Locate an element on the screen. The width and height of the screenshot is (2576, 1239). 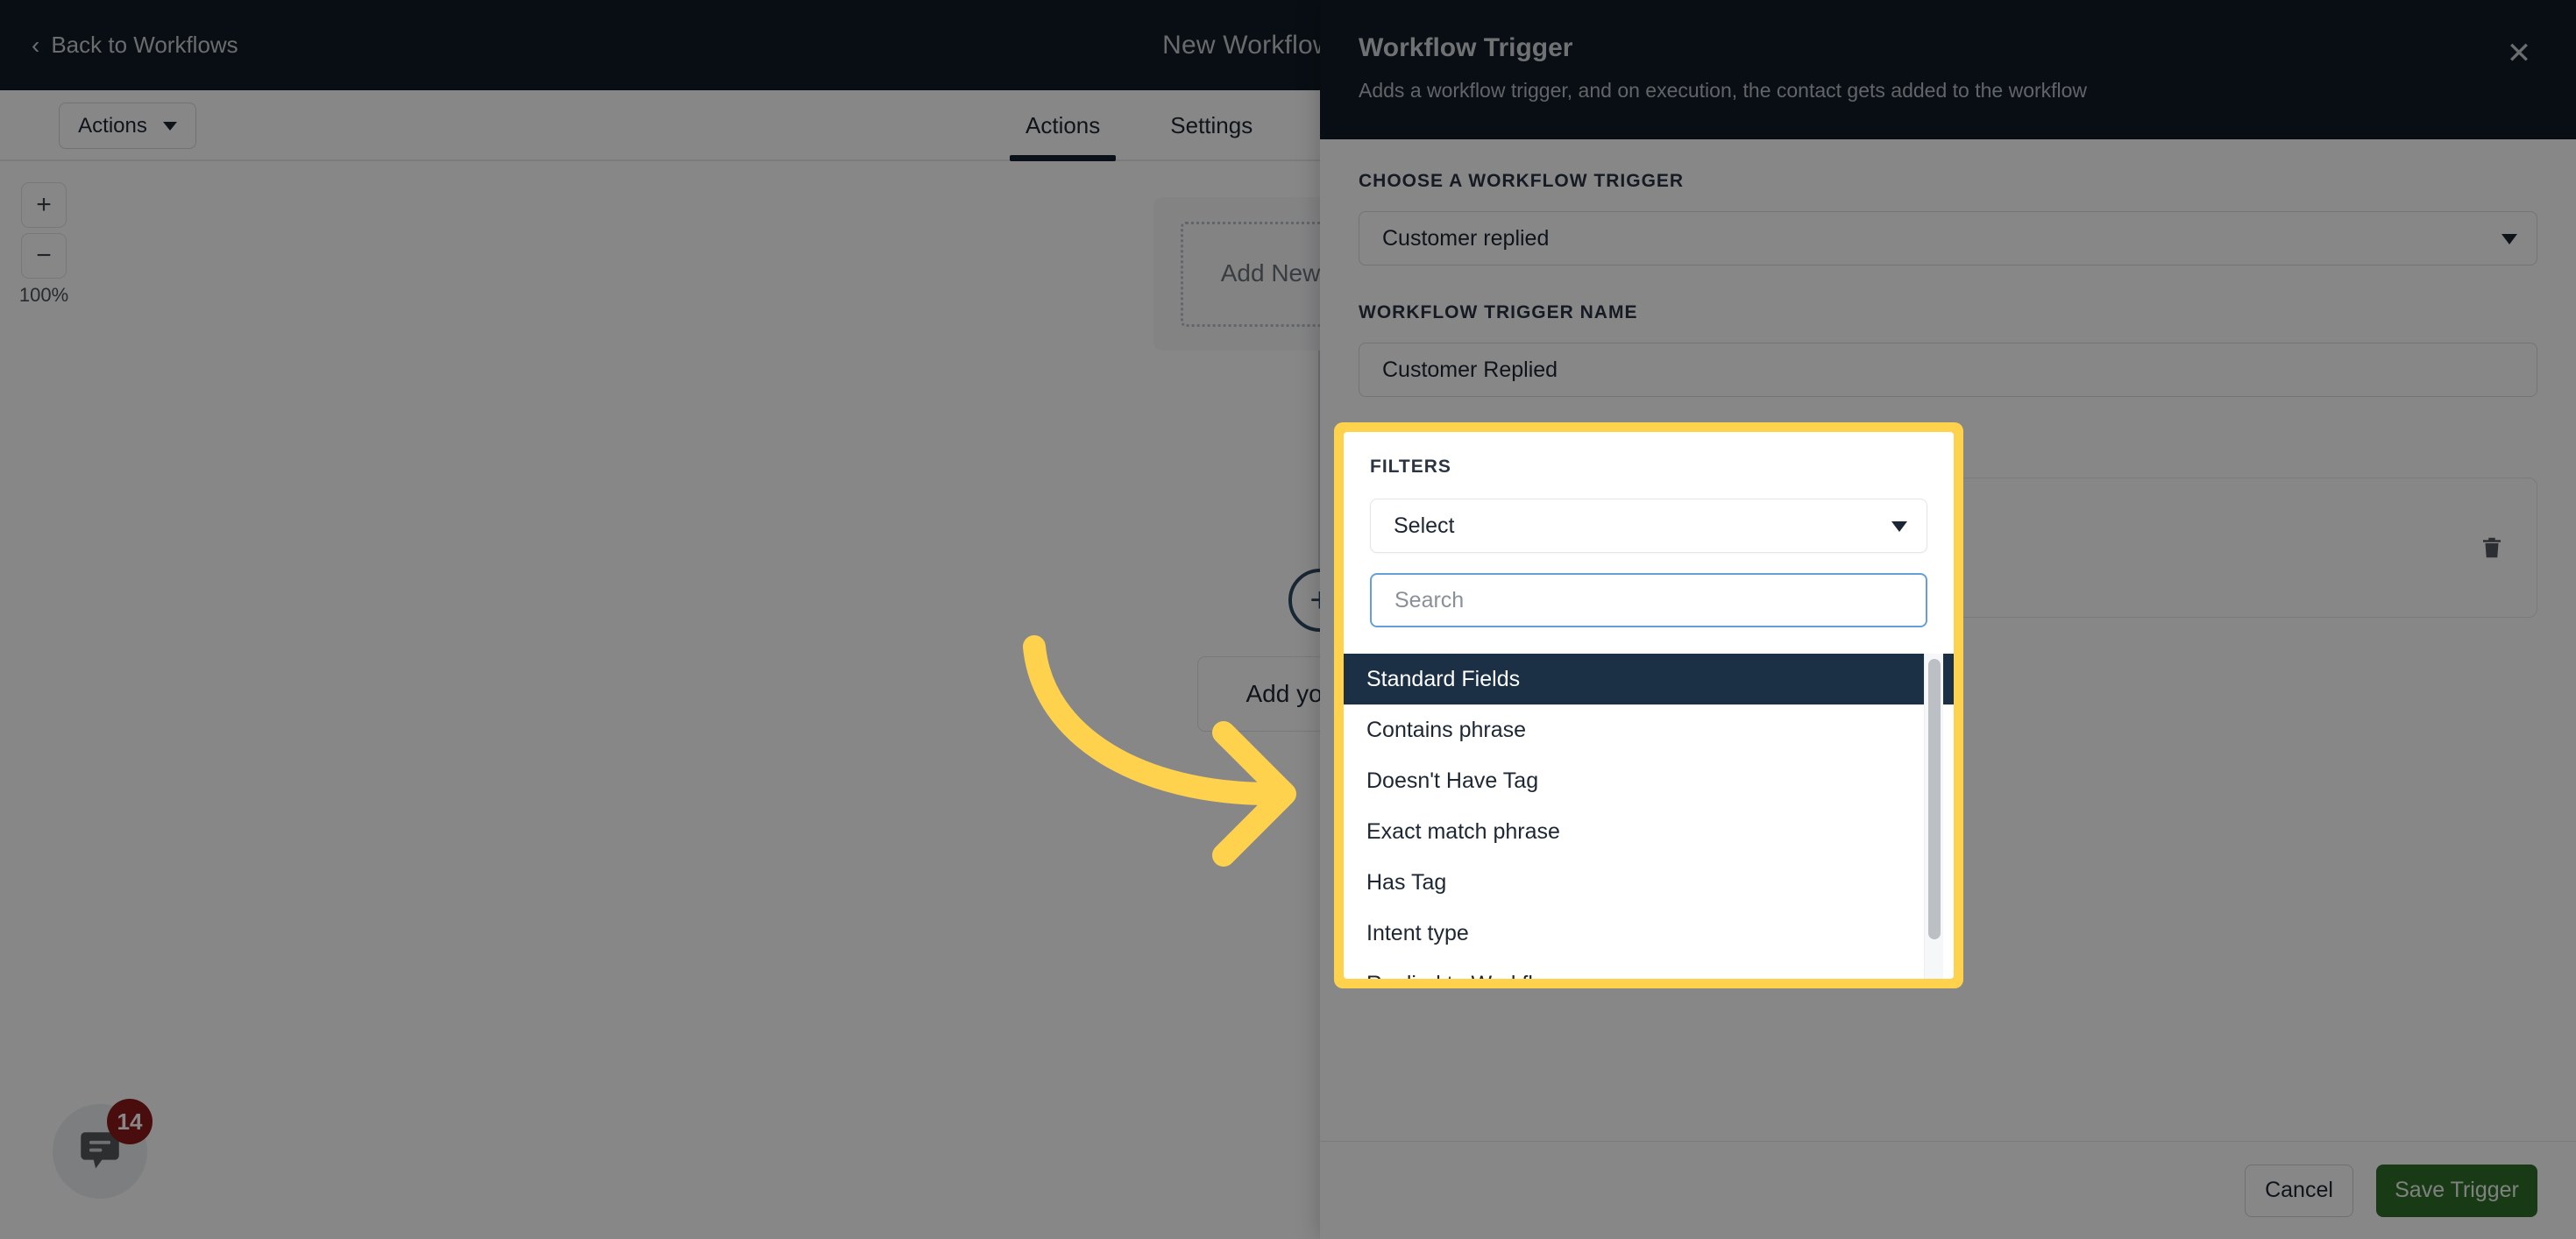
panel-title: Workflow Trigger is located at coordinates (1466, 47).